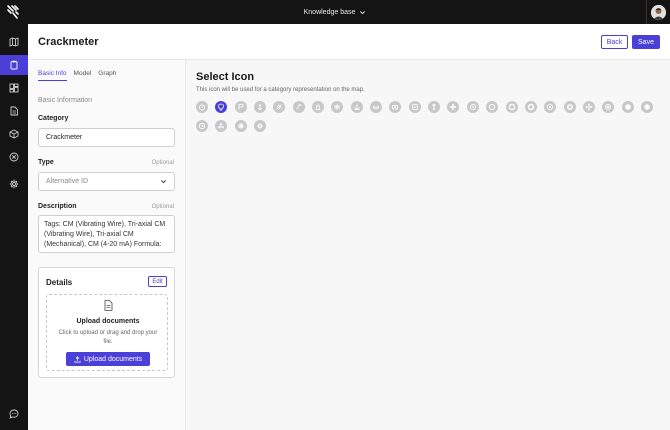  I want to click on cube-icon, so click(14, 134).